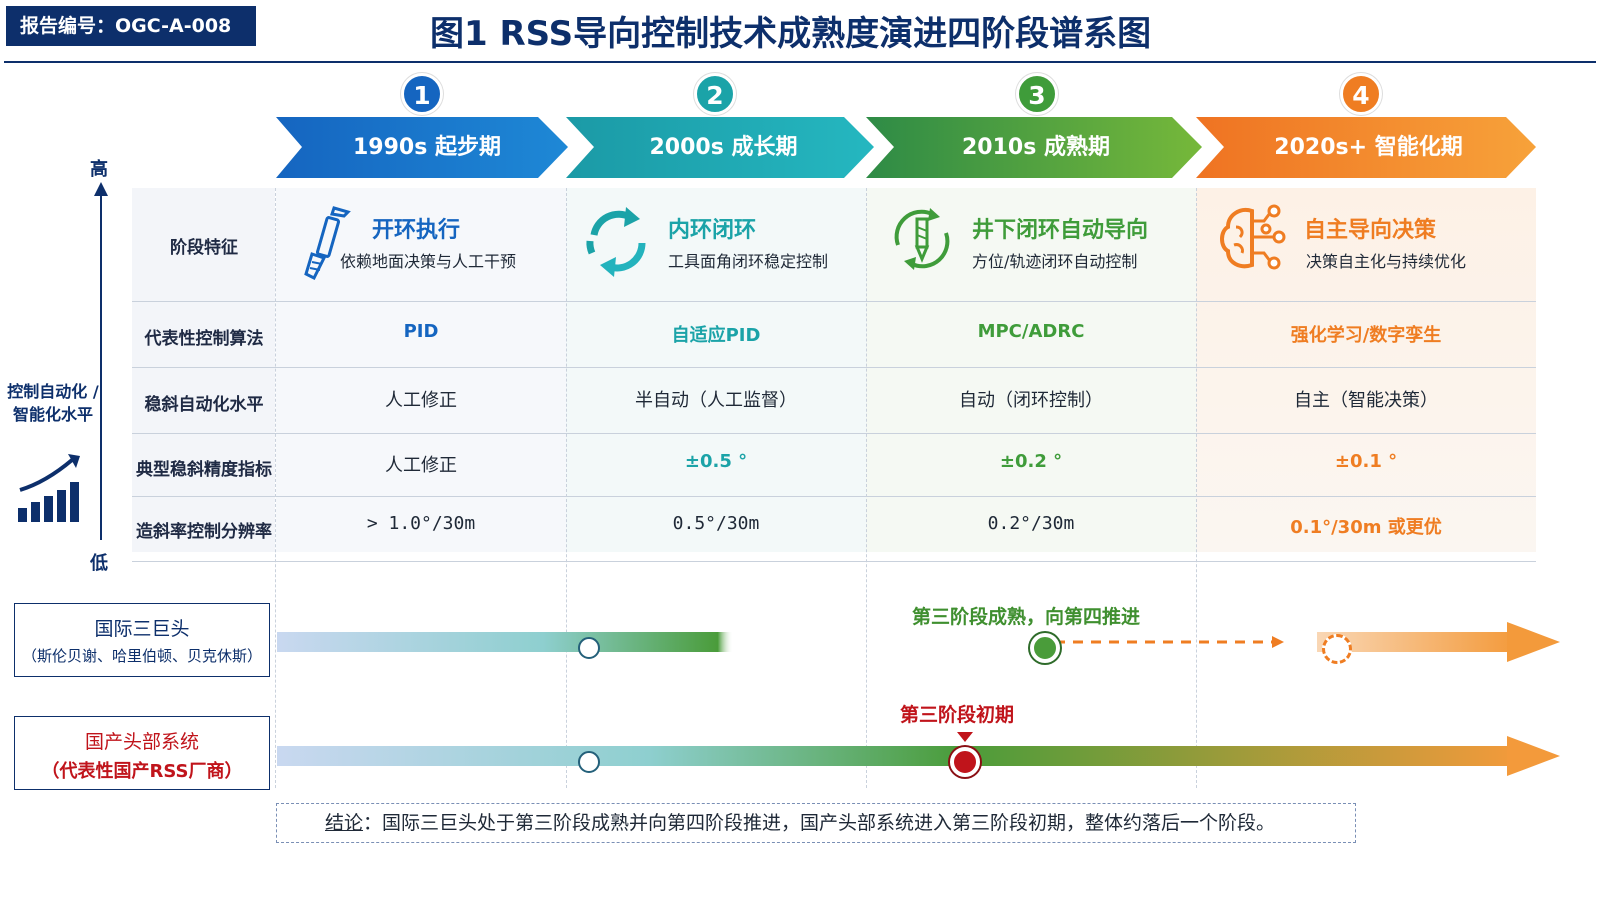 The width and height of the screenshot is (1600, 900). I want to click on resolution-cell-1: > 1.0°/30m, so click(421, 523).